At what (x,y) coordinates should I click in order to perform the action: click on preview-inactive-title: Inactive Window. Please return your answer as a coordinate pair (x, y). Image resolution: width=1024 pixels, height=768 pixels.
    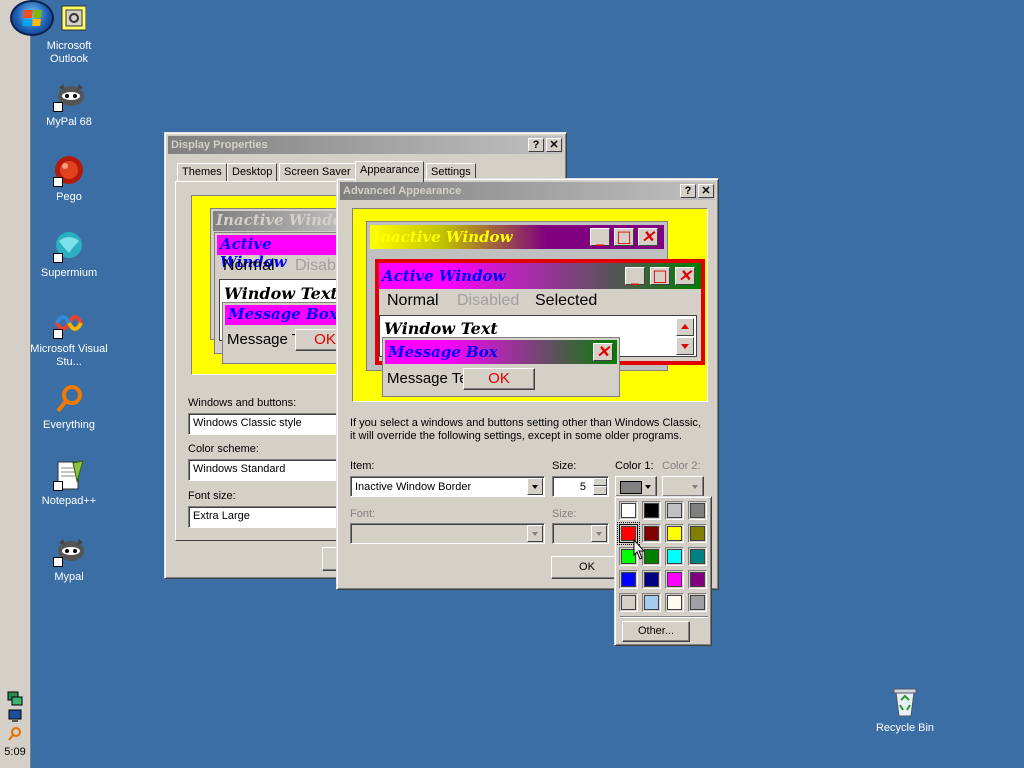
    Looking at the image, I should click on (443, 237).